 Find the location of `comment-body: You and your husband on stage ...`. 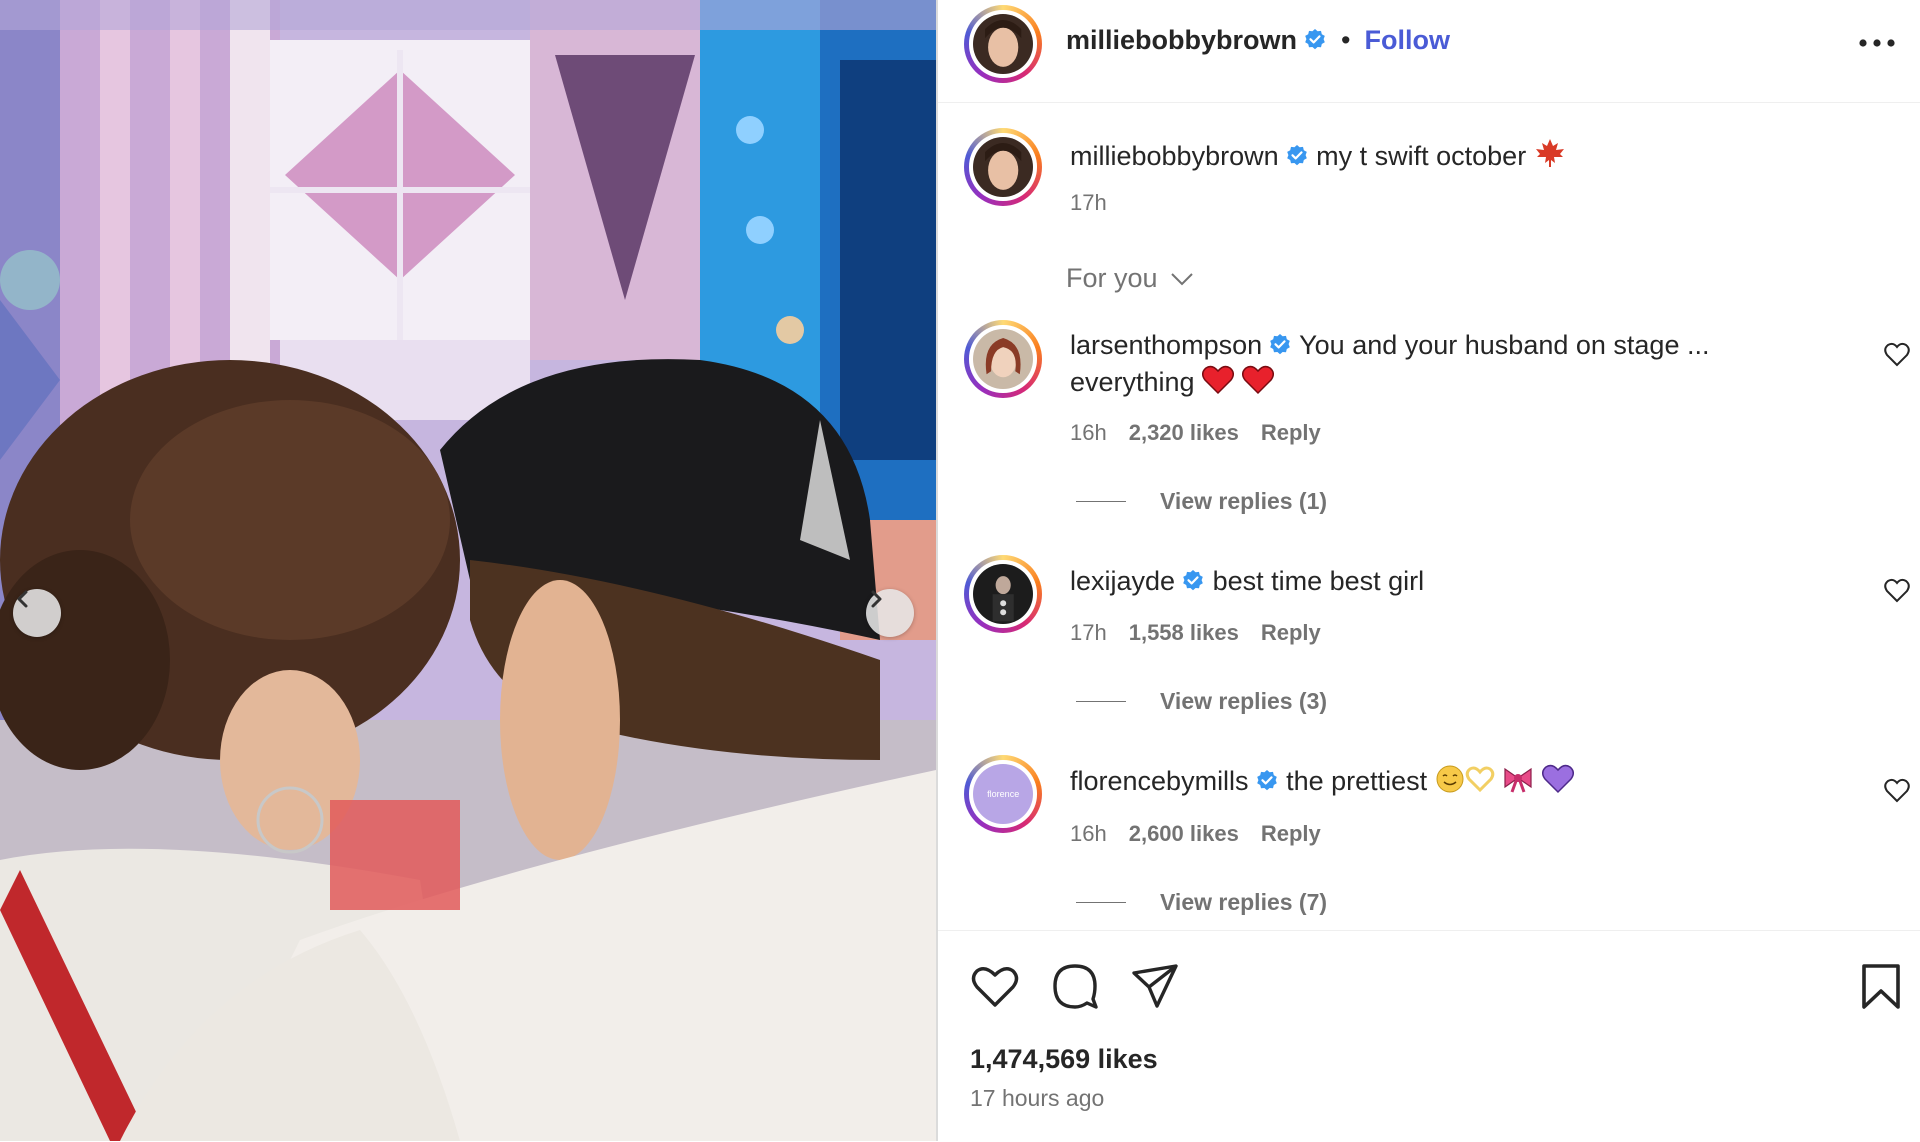

comment-body: You and your husband on stage ... is located at coordinates (1504, 345).